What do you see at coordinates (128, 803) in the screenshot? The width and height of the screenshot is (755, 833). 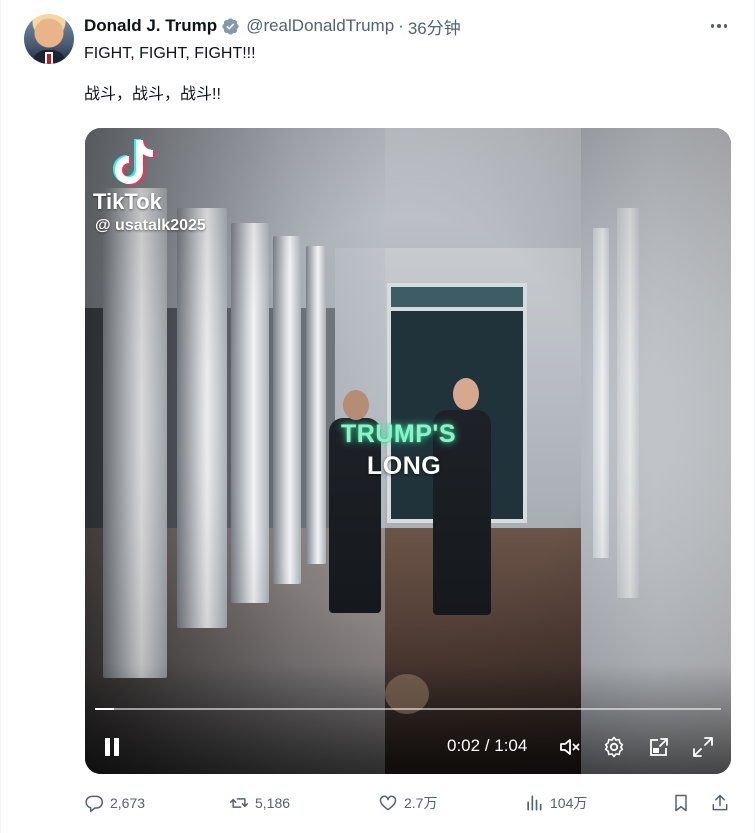 I see `reply-count: 2,673` at bounding box center [128, 803].